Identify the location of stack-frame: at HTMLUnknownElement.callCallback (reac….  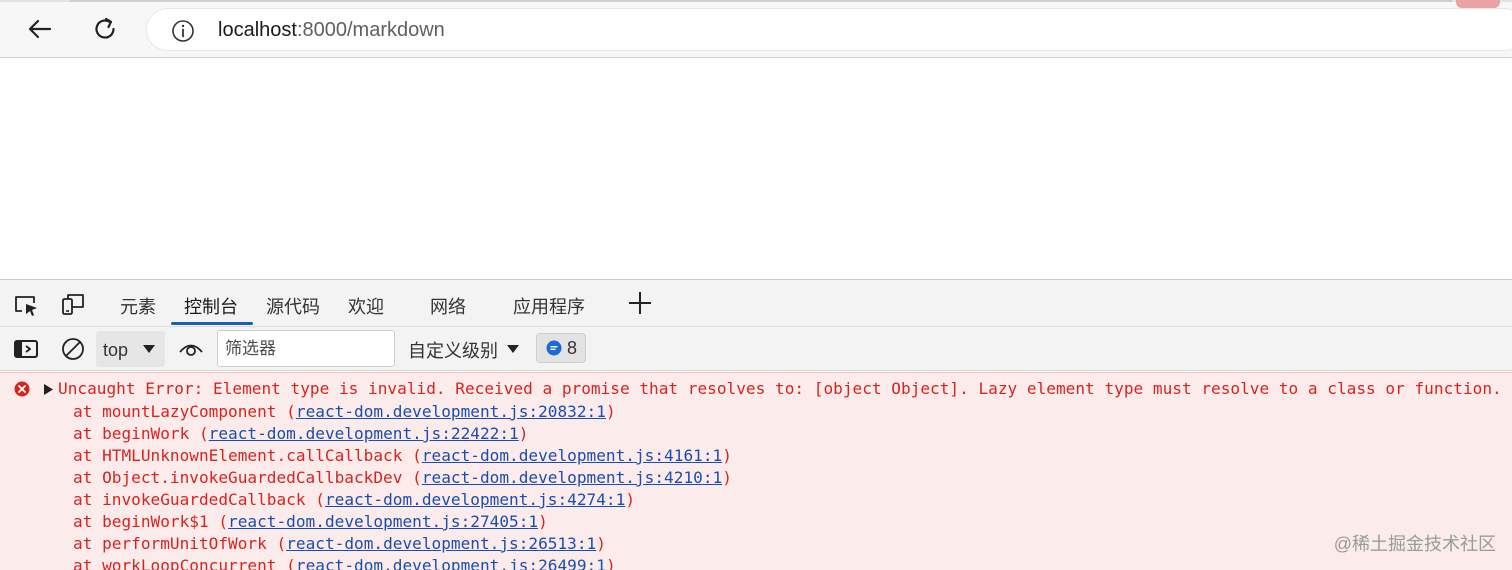
(402, 455).